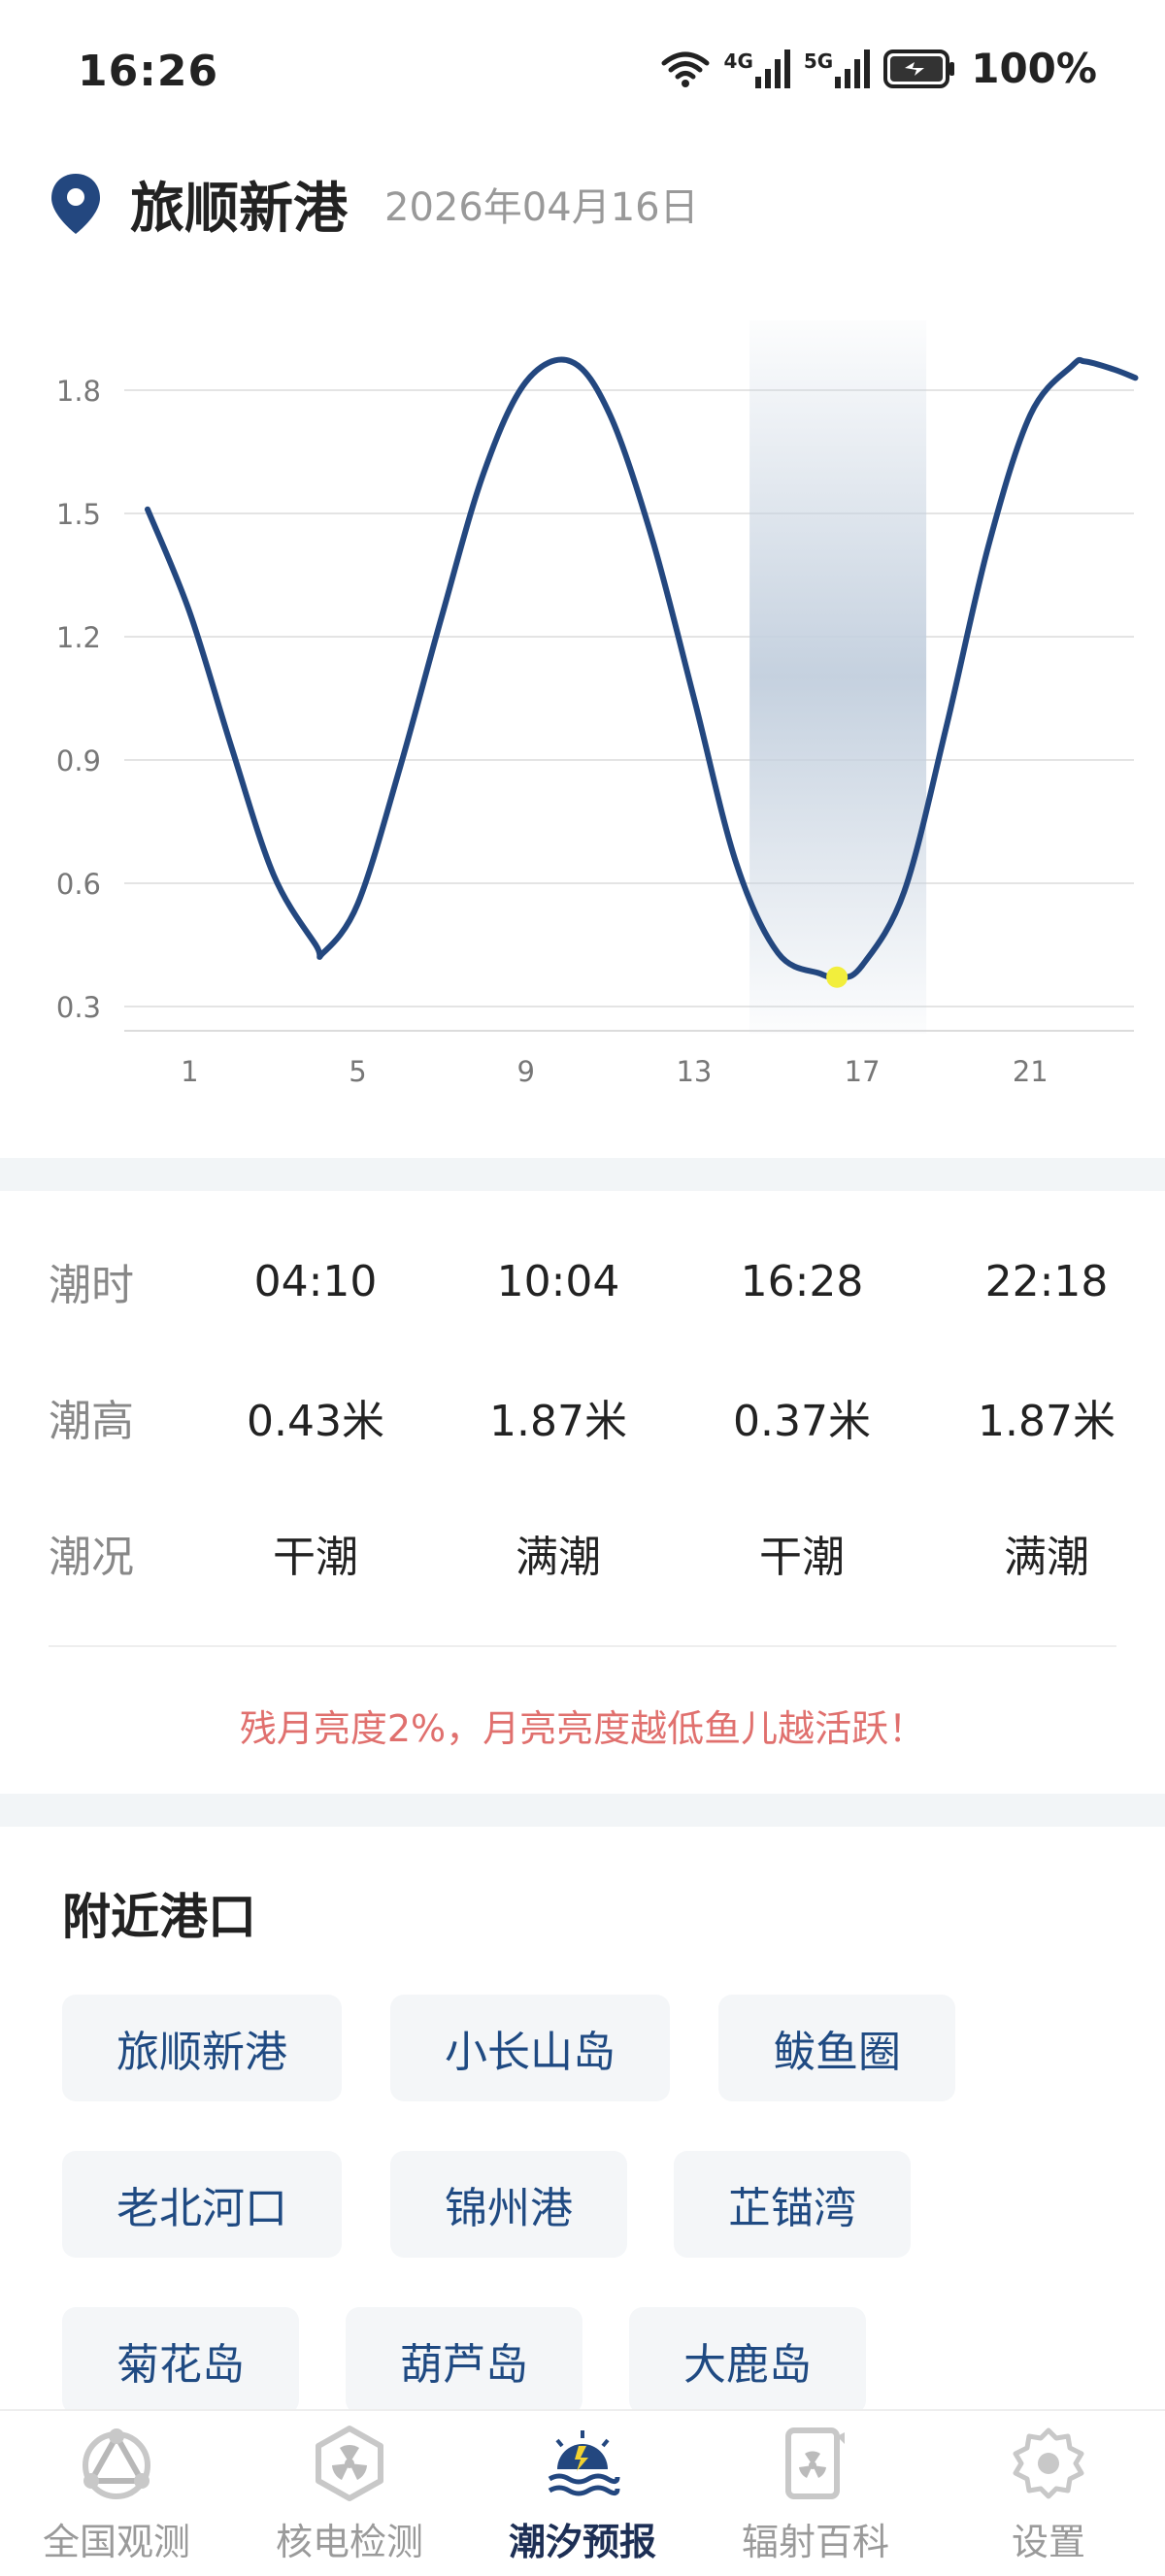  I want to click on gear-icon, so click(1048, 2463).